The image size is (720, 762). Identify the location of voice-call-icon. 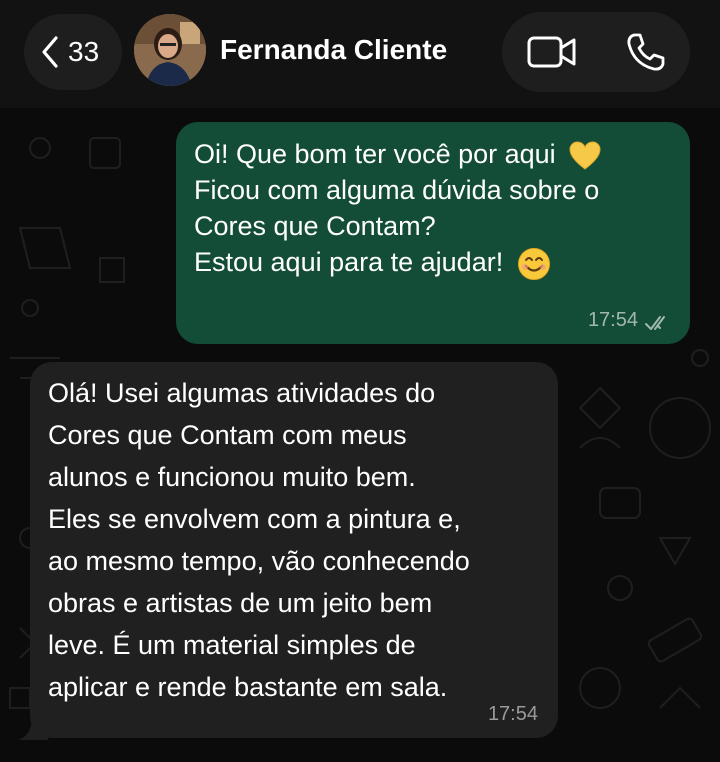
(646, 52).